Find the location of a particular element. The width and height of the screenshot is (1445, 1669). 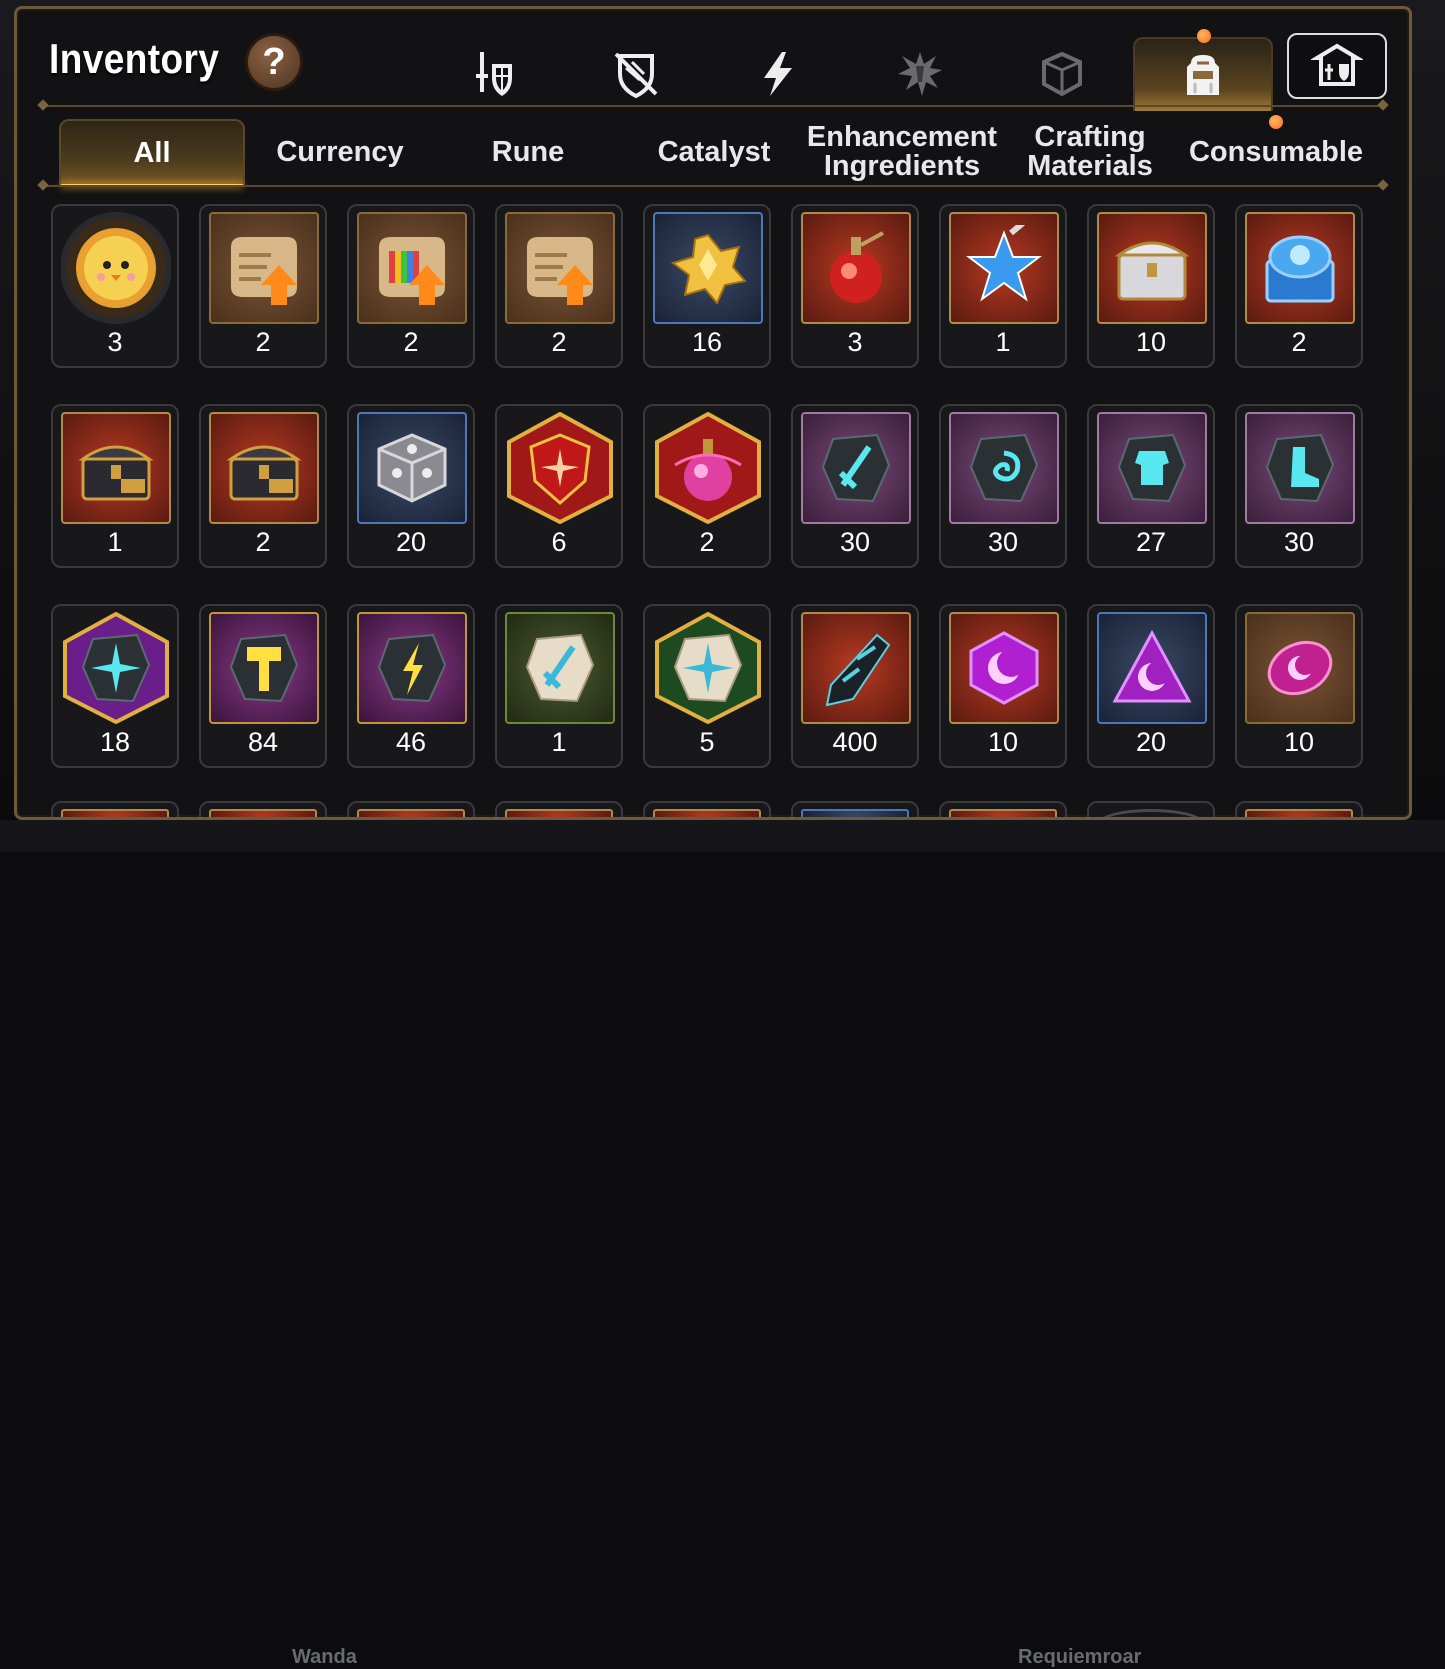

item-slot: 6 is located at coordinates (559, 486).